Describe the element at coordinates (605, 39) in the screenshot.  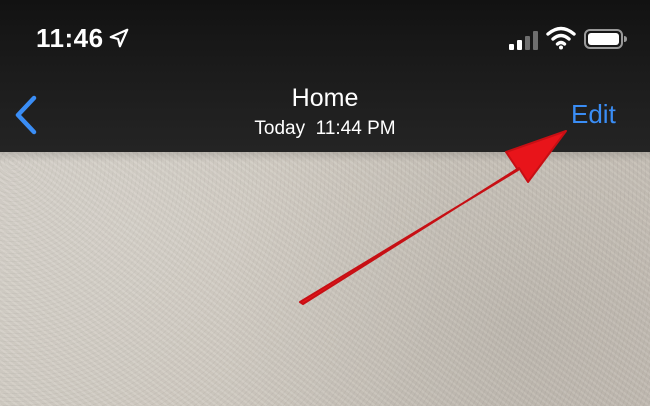
I see `battery-icon` at that location.